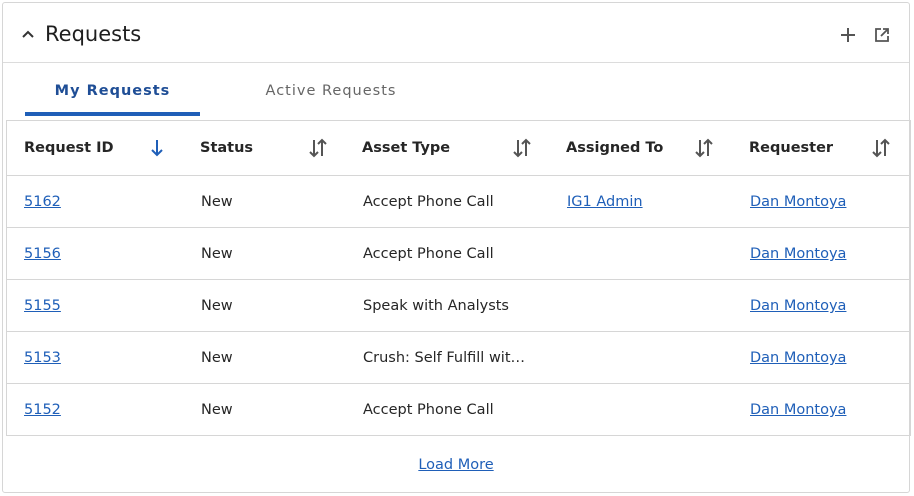 The width and height of the screenshot is (914, 496). I want to click on request-id-link: 5155, so click(42, 306).